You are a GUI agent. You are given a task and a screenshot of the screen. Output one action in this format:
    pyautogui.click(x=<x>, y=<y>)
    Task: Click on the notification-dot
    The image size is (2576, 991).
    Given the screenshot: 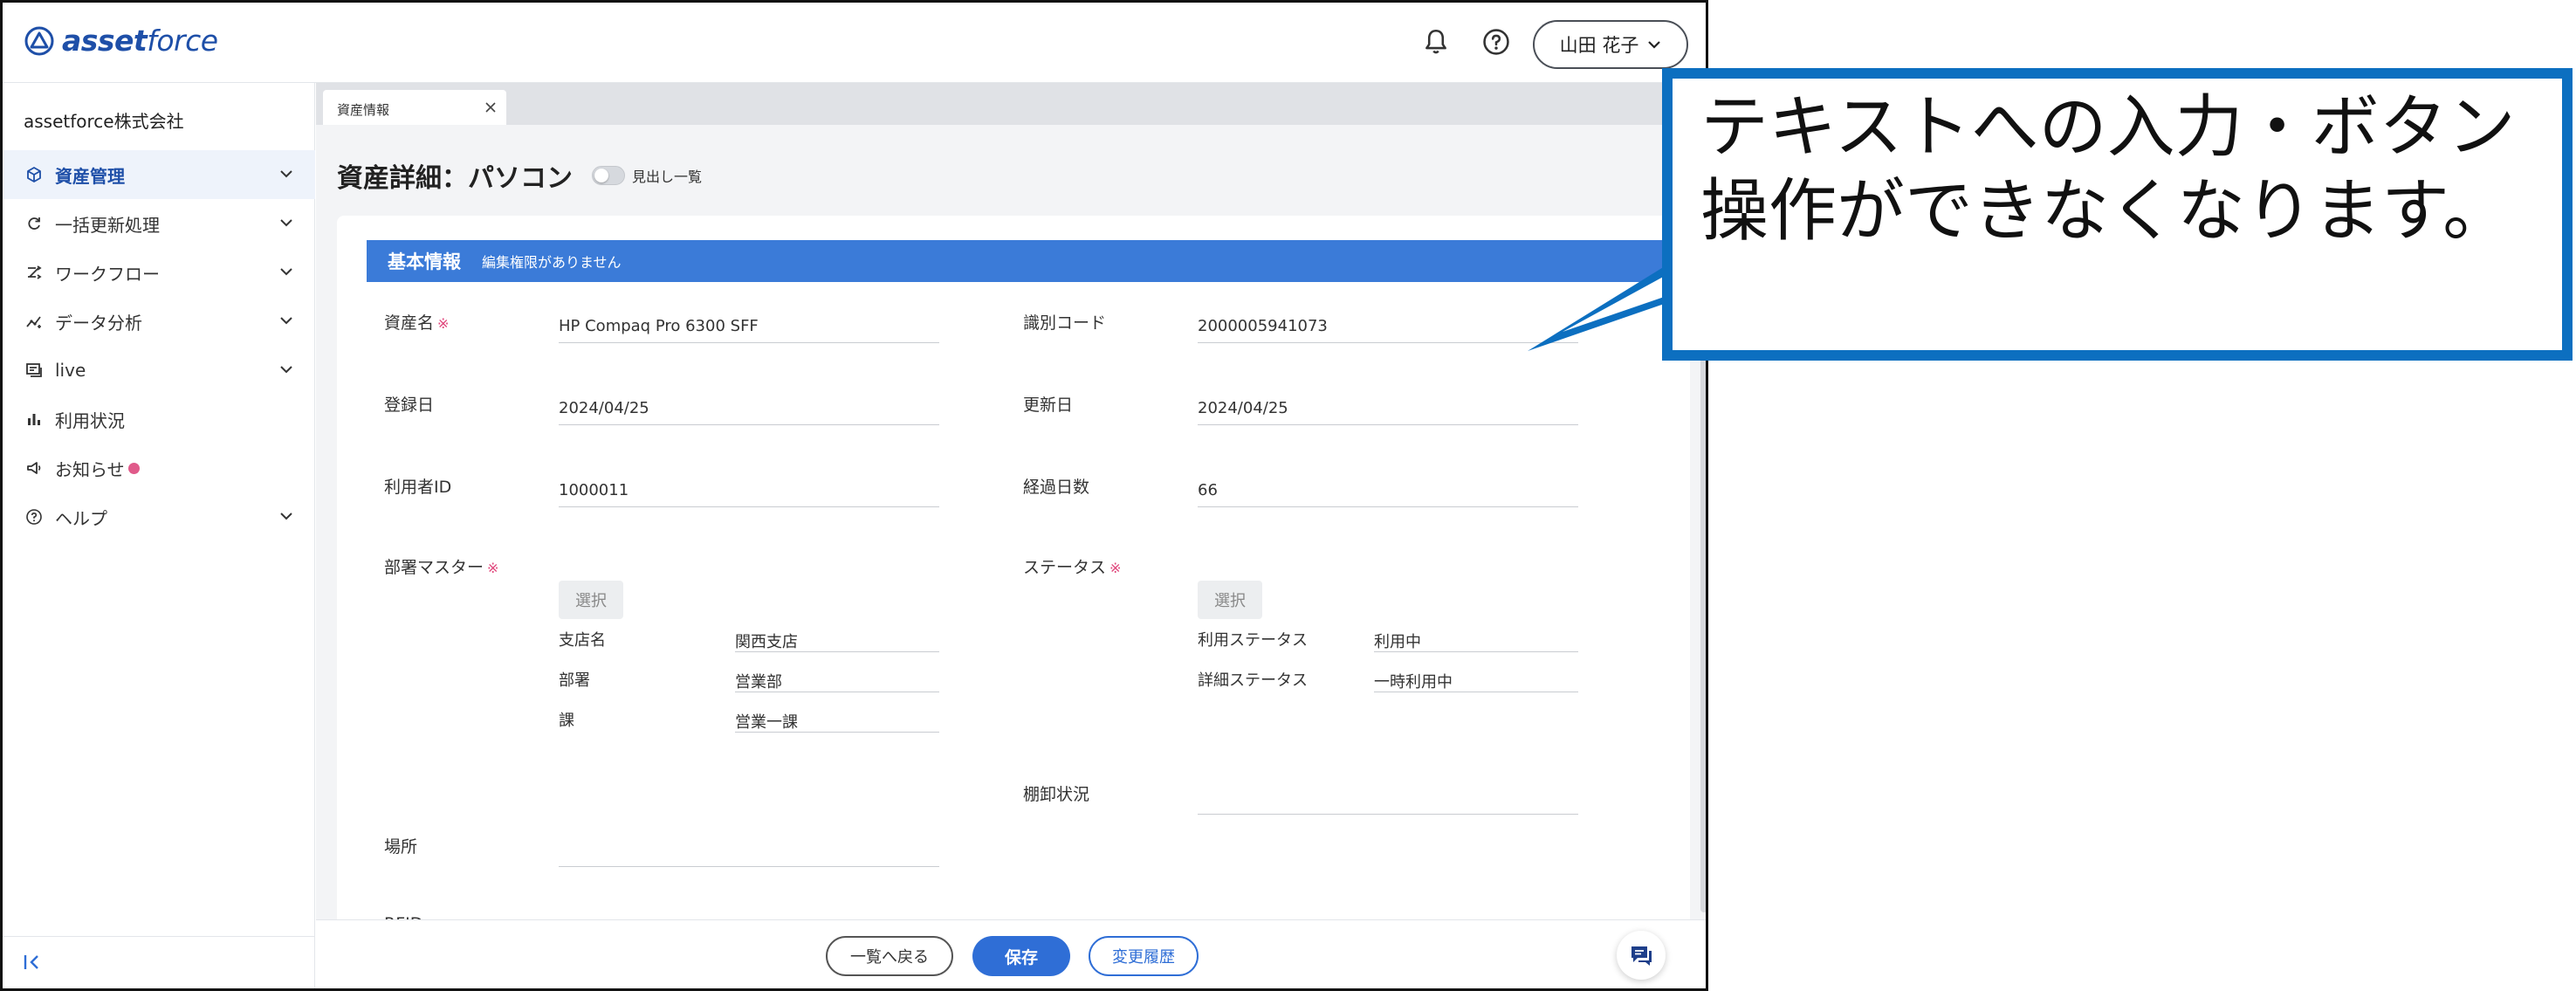 What is the action you would take?
    pyautogui.click(x=134, y=468)
    